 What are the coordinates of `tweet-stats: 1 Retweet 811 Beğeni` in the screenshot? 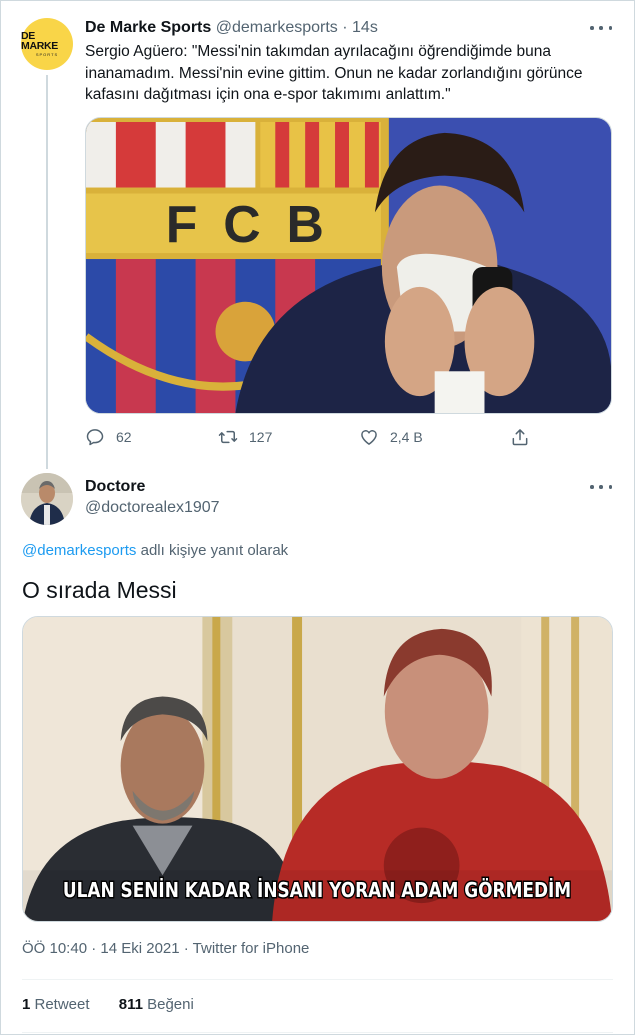 It's located at (108, 1005).